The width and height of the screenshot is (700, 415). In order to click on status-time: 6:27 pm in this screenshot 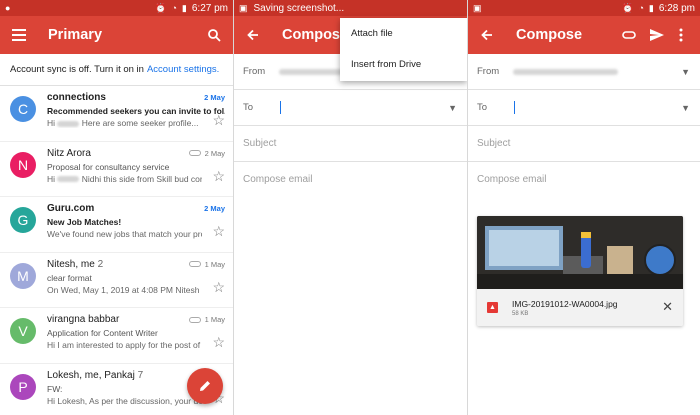, I will do `click(209, 8)`.